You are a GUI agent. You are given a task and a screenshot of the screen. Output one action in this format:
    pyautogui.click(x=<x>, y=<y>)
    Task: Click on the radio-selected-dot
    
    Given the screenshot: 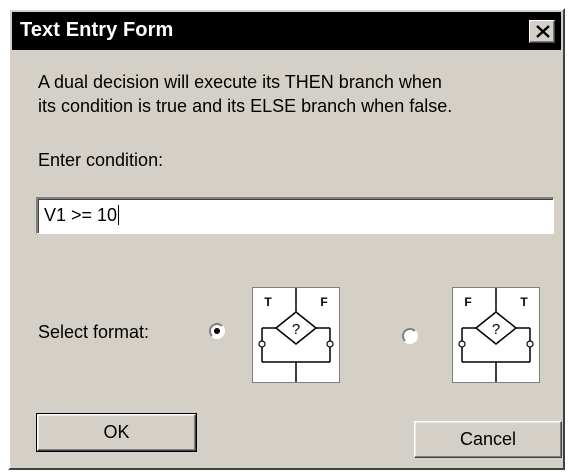 What is the action you would take?
    pyautogui.click(x=217, y=331)
    